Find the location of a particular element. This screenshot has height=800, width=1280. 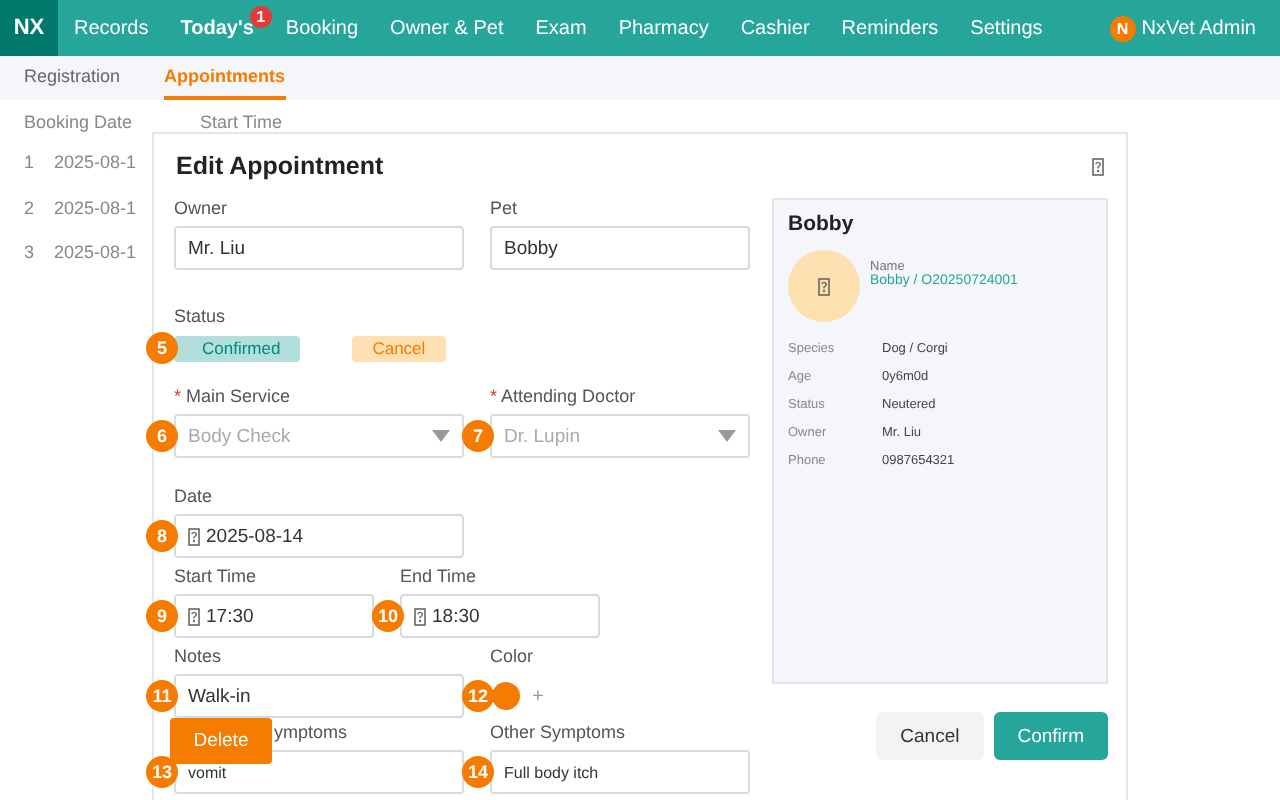

start-time-field: 17:30 is located at coordinates (274, 616).